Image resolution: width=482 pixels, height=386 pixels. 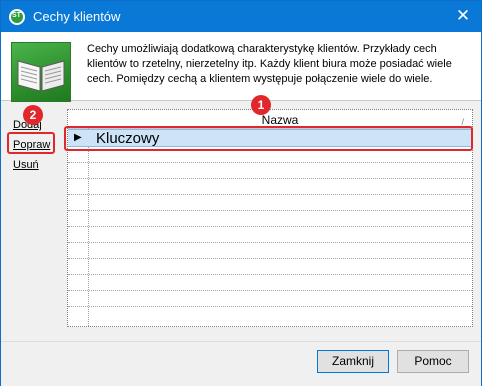 I want to click on close-dialog-button: Zamknij, so click(x=353, y=361).